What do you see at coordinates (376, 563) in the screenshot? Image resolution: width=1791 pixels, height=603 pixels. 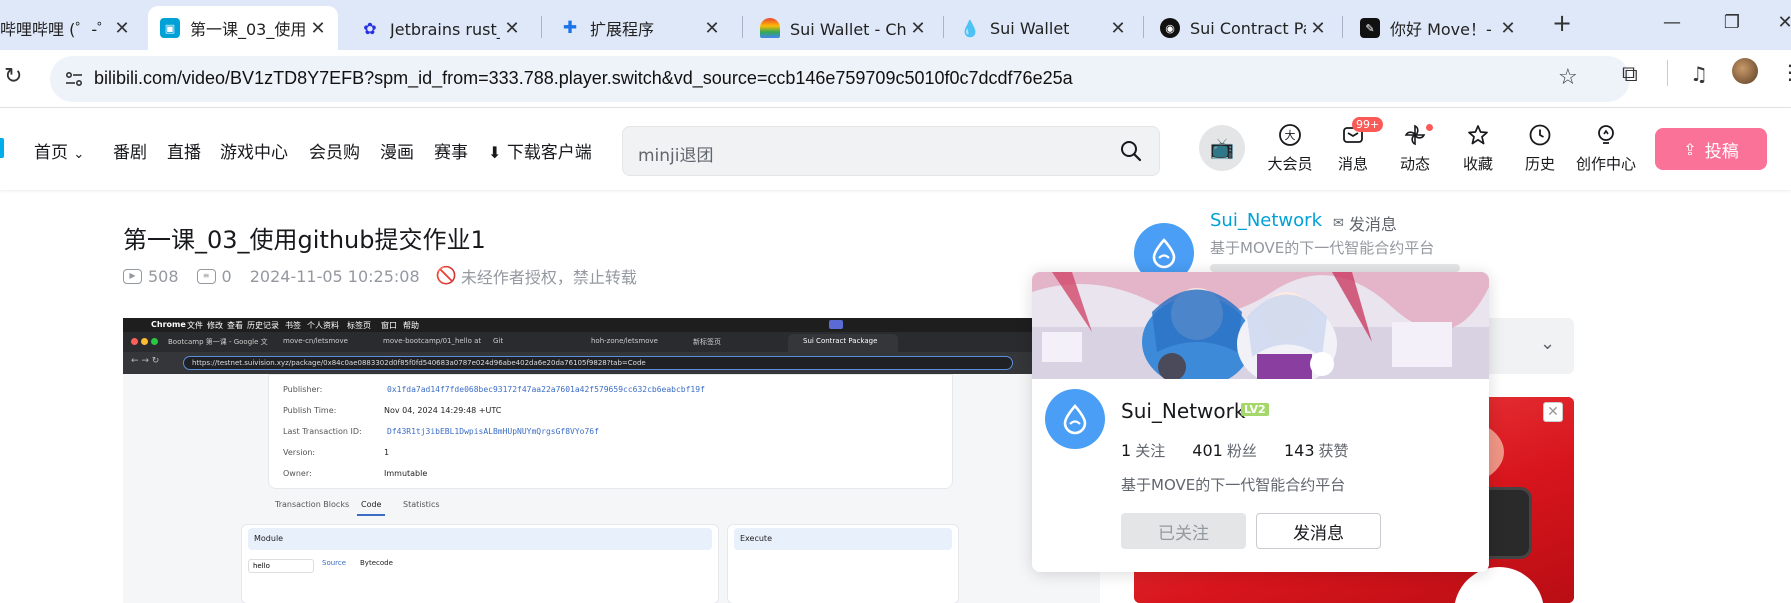 I see `bytecode-tab: Bytecode` at bounding box center [376, 563].